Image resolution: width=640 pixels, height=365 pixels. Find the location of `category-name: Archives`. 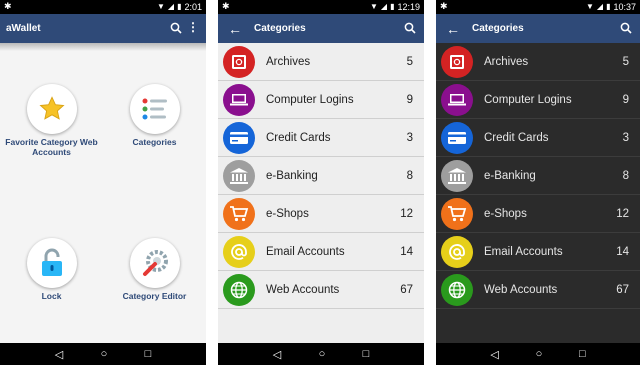

category-name: Archives is located at coordinates (288, 61).